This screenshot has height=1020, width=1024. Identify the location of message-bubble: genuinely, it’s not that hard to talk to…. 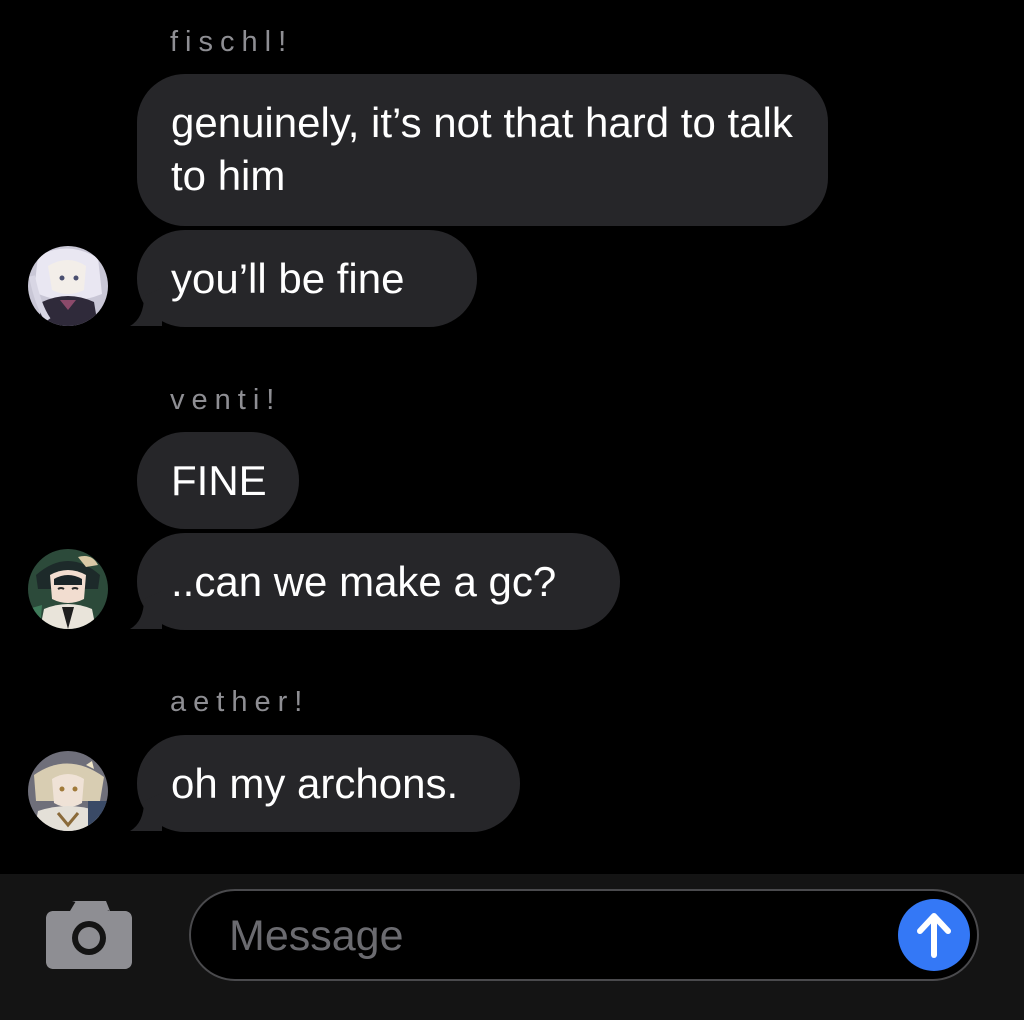
(482, 150).